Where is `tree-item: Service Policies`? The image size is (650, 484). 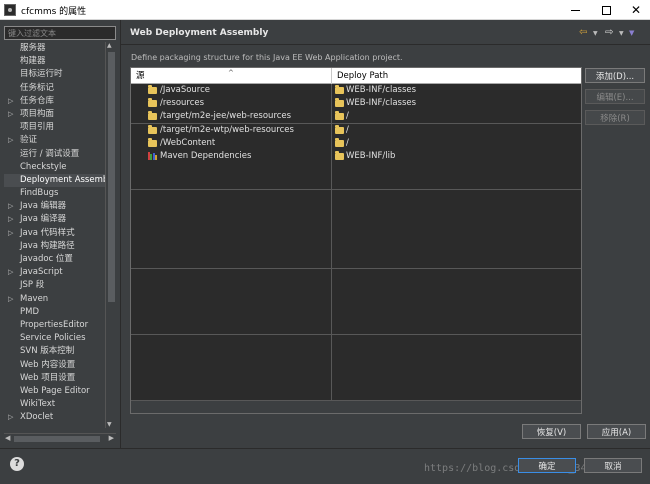 tree-item: Service Policies is located at coordinates (54, 338).